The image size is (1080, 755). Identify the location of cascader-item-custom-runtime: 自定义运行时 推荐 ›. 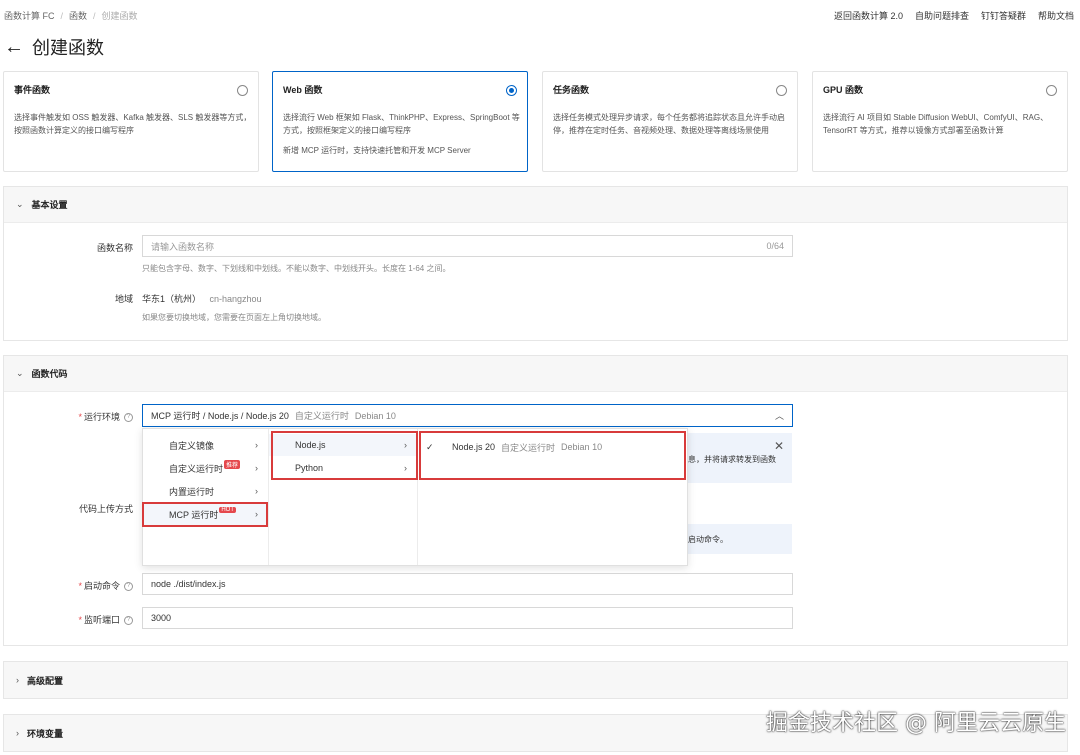
(205, 468).